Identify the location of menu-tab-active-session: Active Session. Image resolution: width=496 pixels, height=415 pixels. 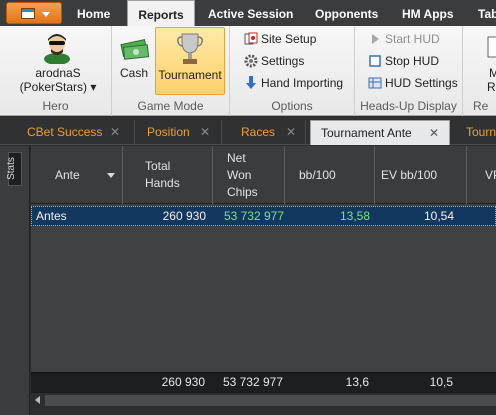
(250, 13).